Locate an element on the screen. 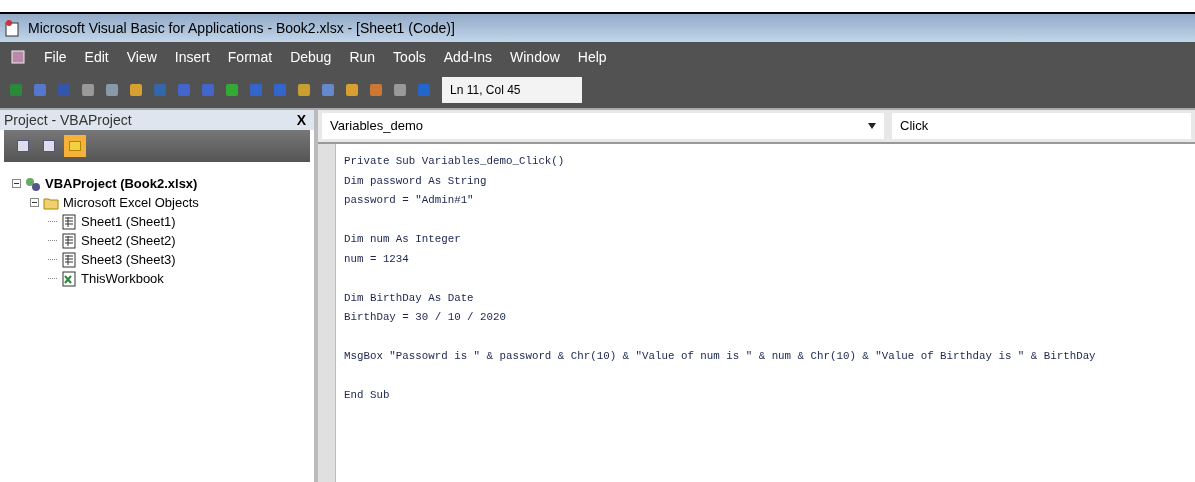  menu-item: Format is located at coordinates (250, 57).